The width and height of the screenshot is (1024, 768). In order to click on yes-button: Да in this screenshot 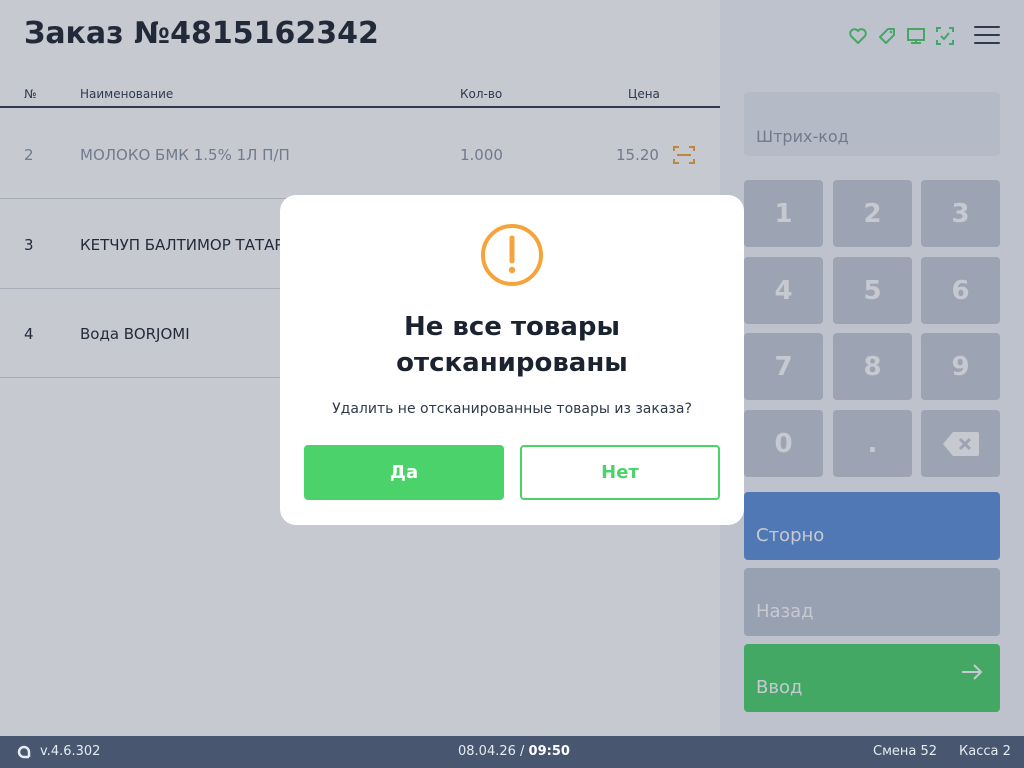, I will do `click(404, 472)`.